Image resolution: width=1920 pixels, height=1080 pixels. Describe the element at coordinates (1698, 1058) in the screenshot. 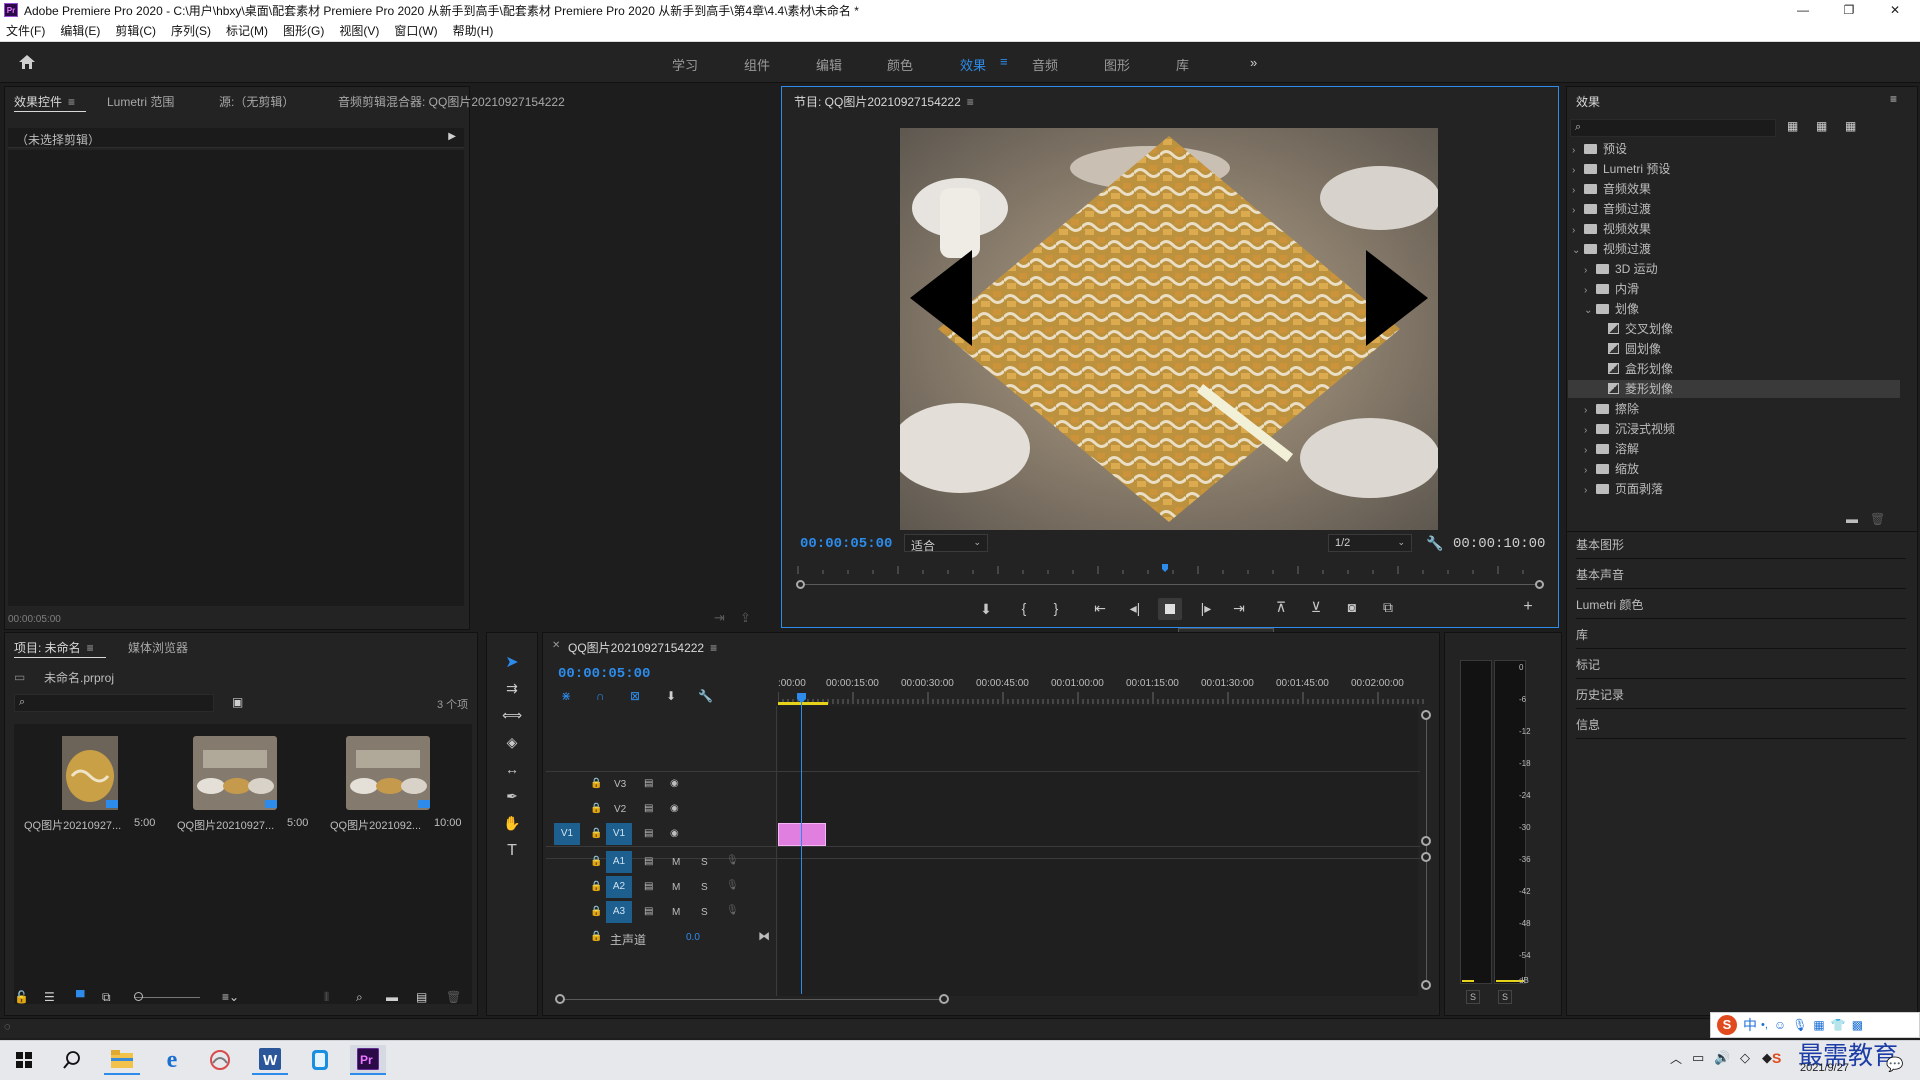

I see `network-icon: ▭` at that location.